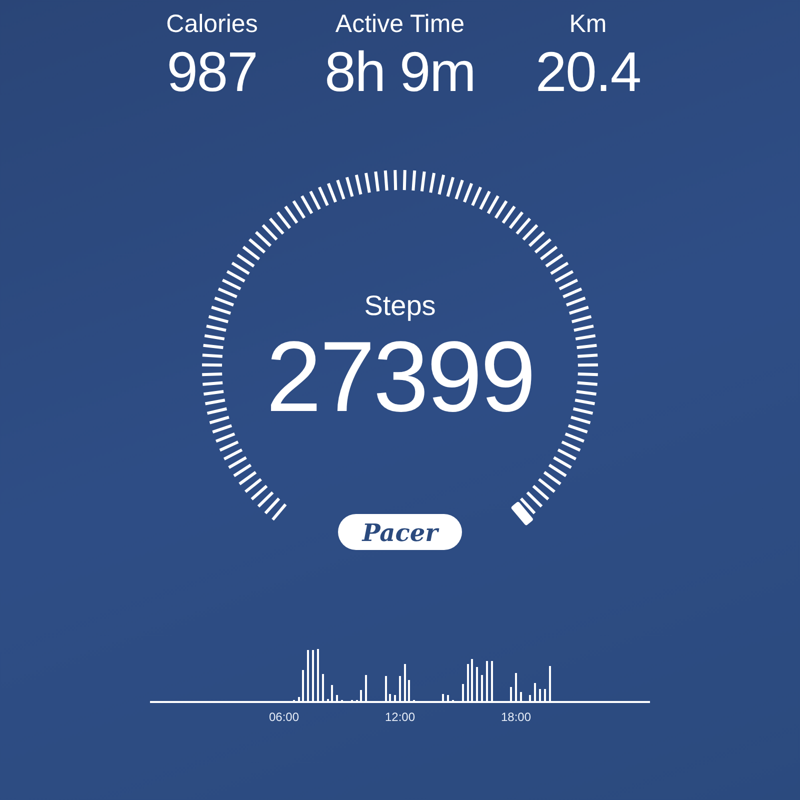 This screenshot has width=800, height=800. What do you see at coordinates (400, 24) in the screenshot?
I see `stat-label: Active Time` at bounding box center [400, 24].